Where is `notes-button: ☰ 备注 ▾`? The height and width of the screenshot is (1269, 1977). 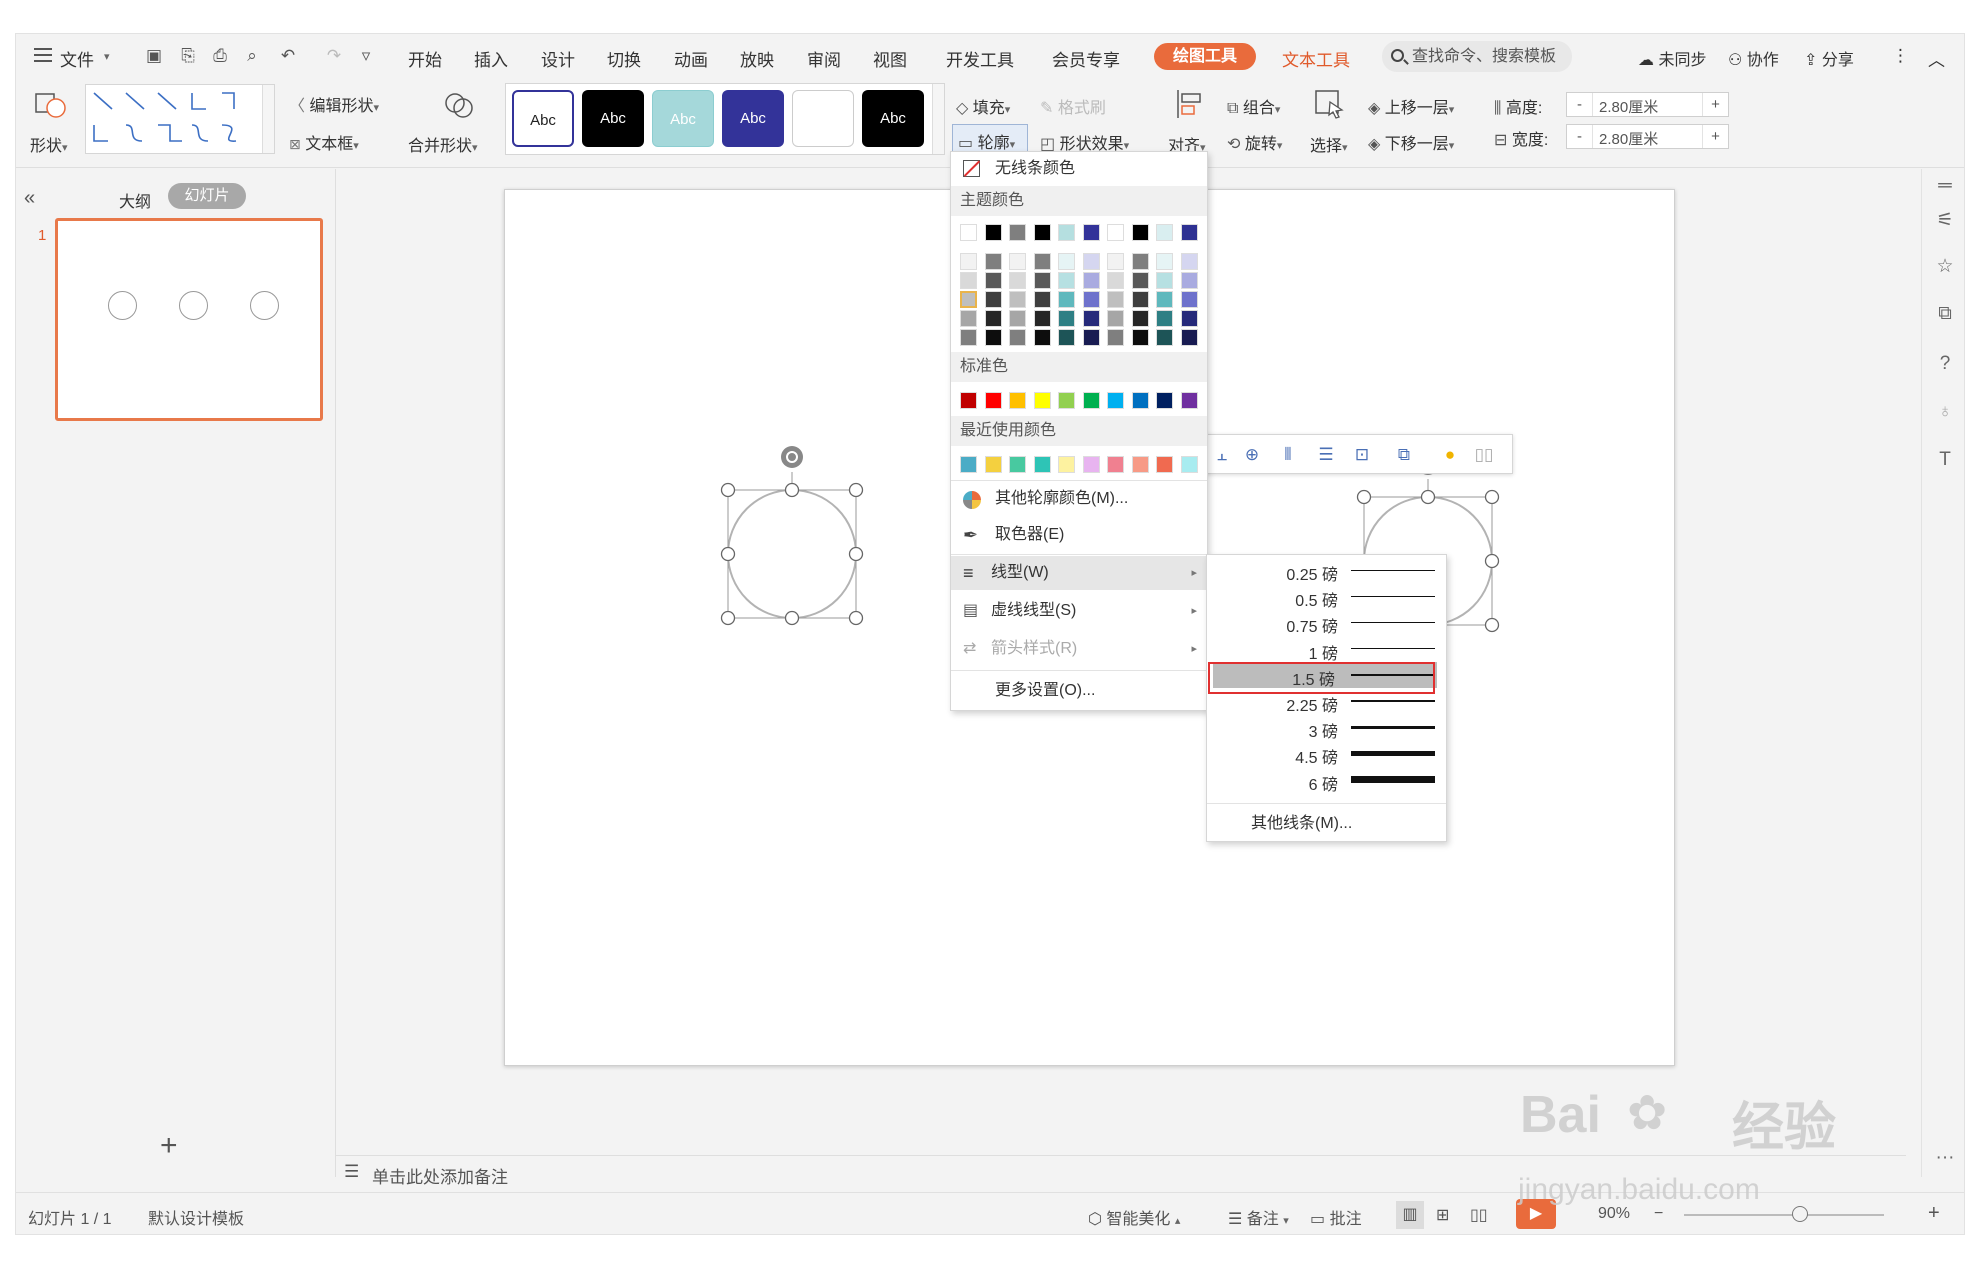 notes-button: ☰ 备注 ▾ is located at coordinates (1258, 1217).